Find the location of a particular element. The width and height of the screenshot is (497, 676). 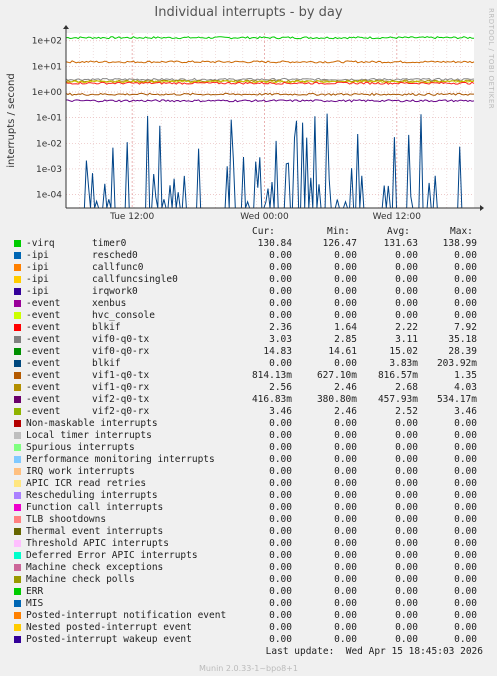

legend-type: MIS is located at coordinates (35, 603).